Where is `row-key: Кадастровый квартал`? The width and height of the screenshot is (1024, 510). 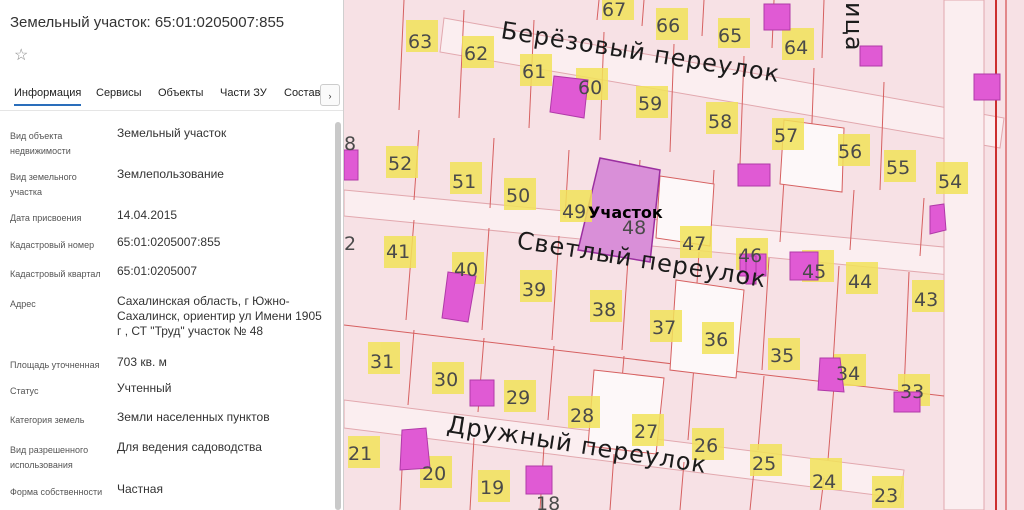 row-key: Кадастровый квартал is located at coordinates (55, 274).